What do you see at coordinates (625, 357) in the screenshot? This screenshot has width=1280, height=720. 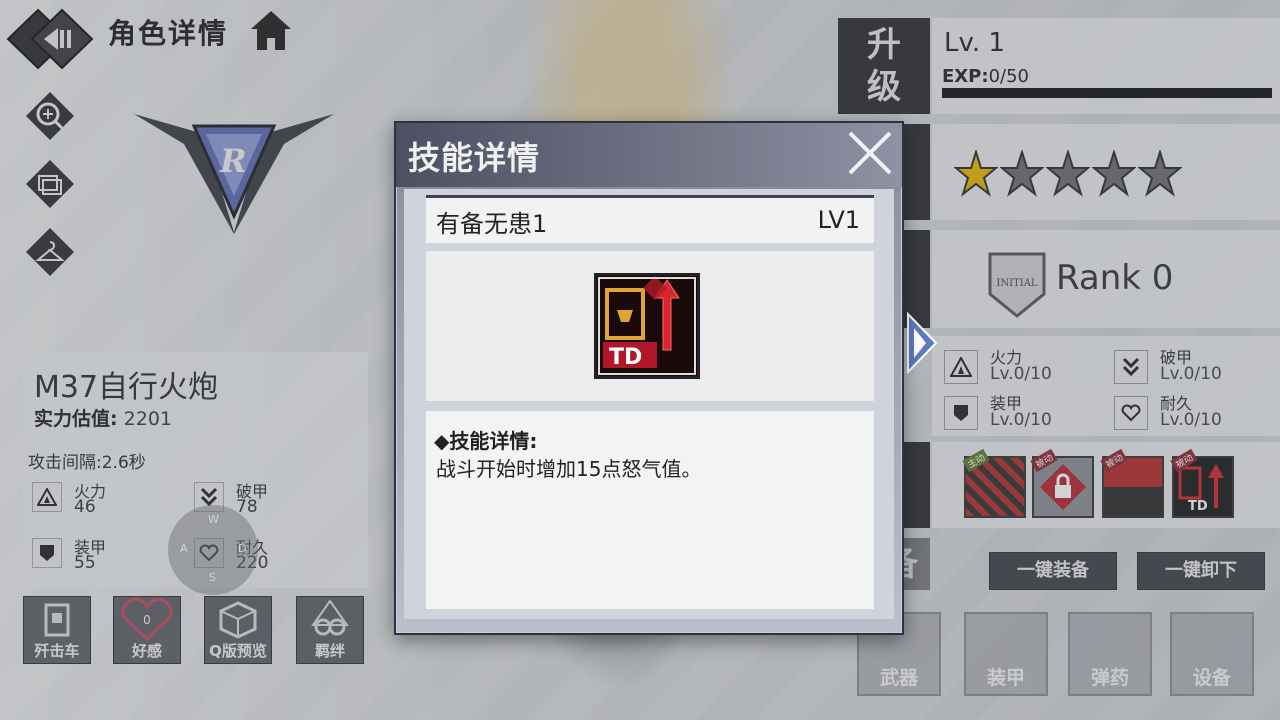 I see `skill-icon-text: TD` at bounding box center [625, 357].